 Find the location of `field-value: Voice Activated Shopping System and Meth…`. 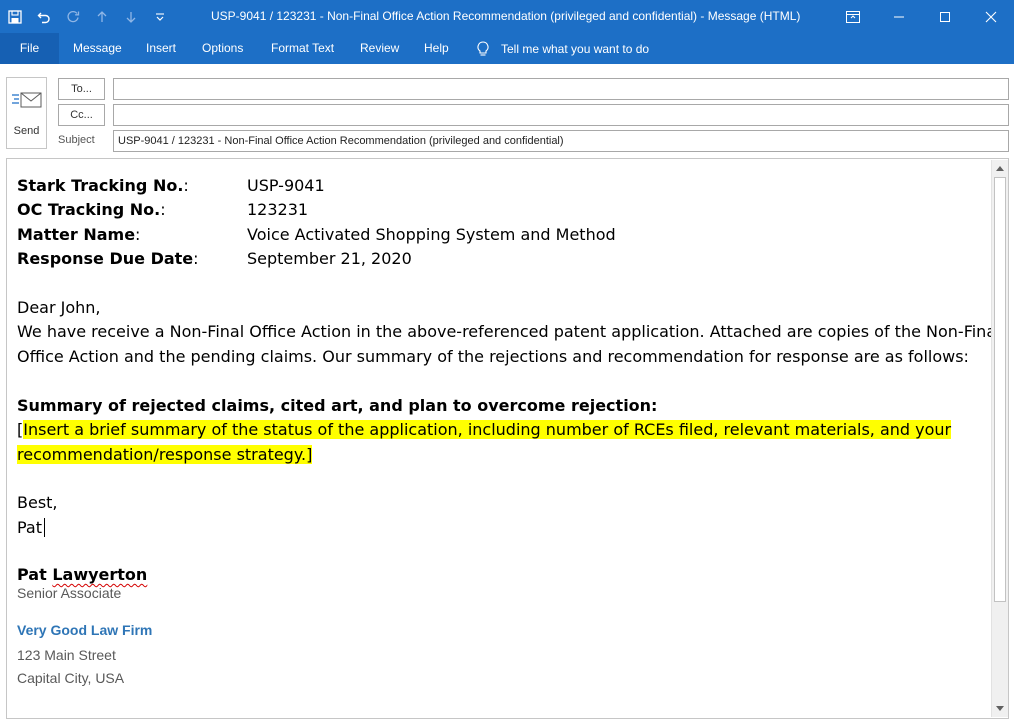

field-value: Voice Activated Shopping System and Meth… is located at coordinates (431, 234).